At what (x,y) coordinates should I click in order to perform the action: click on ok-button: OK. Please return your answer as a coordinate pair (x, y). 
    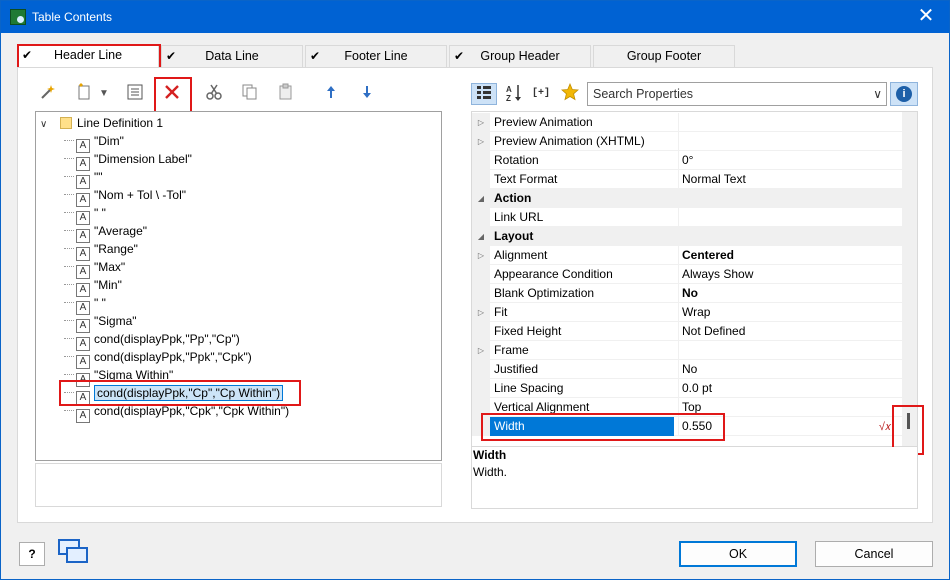
    Looking at the image, I should click on (738, 554).